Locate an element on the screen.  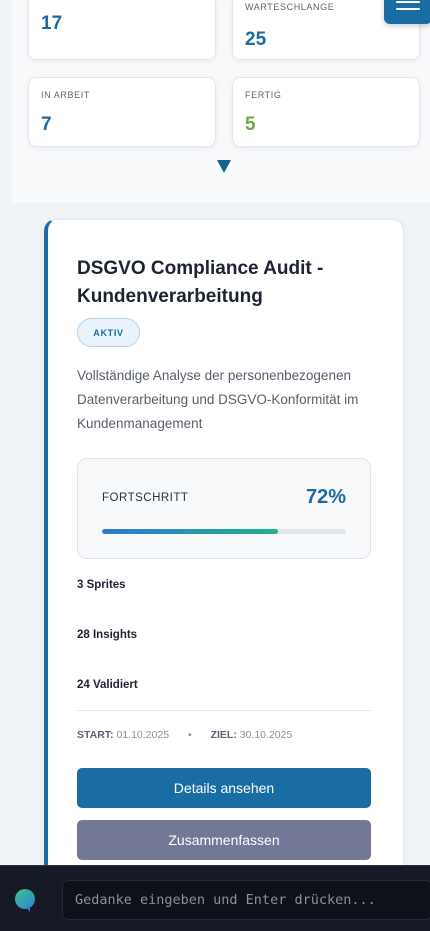
progress-label: FORTSCHRITT is located at coordinates (145, 498).